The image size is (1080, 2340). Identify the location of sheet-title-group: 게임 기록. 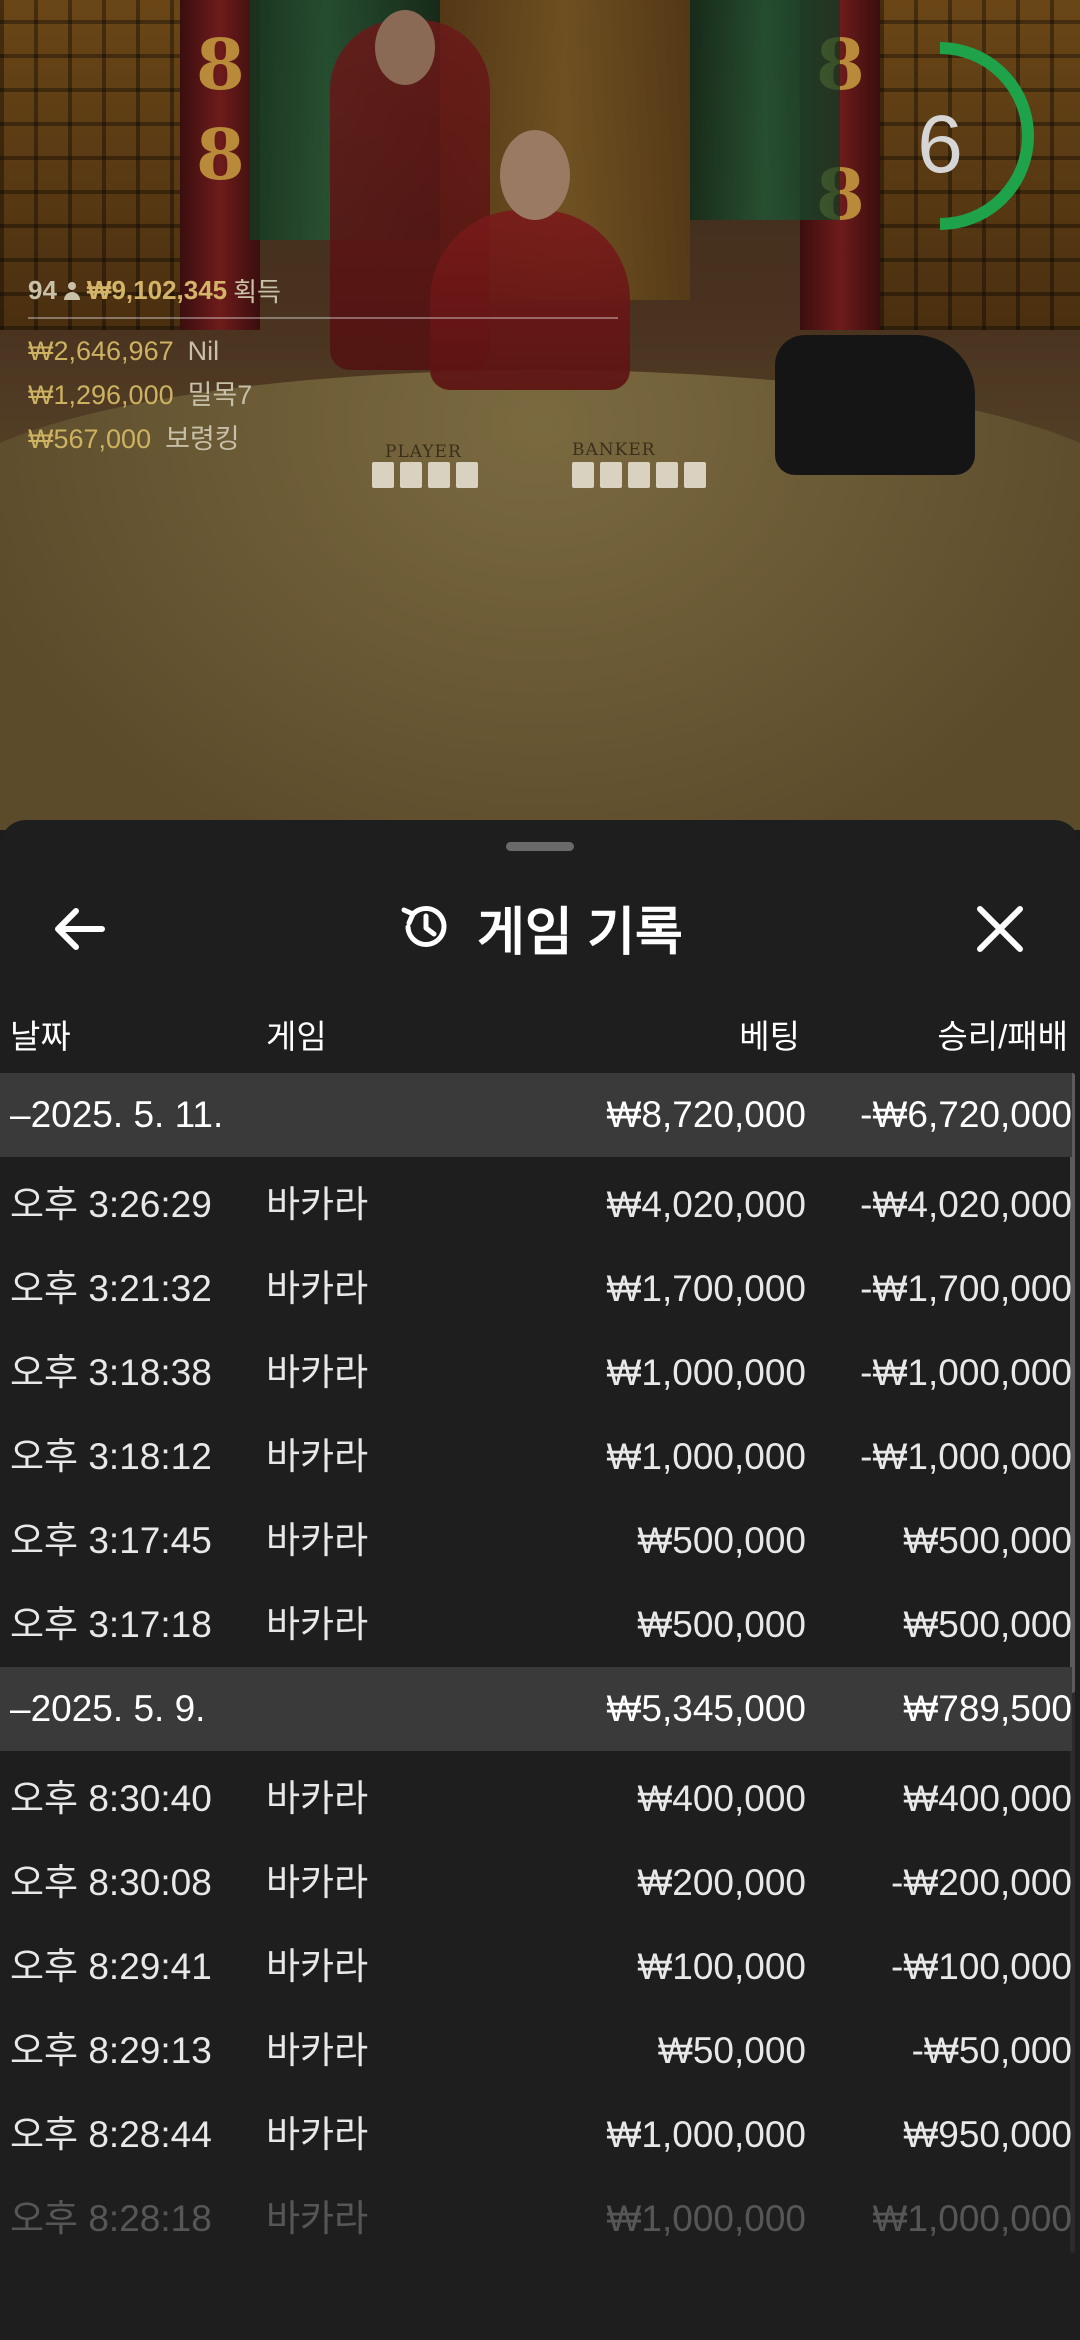
(540, 927).